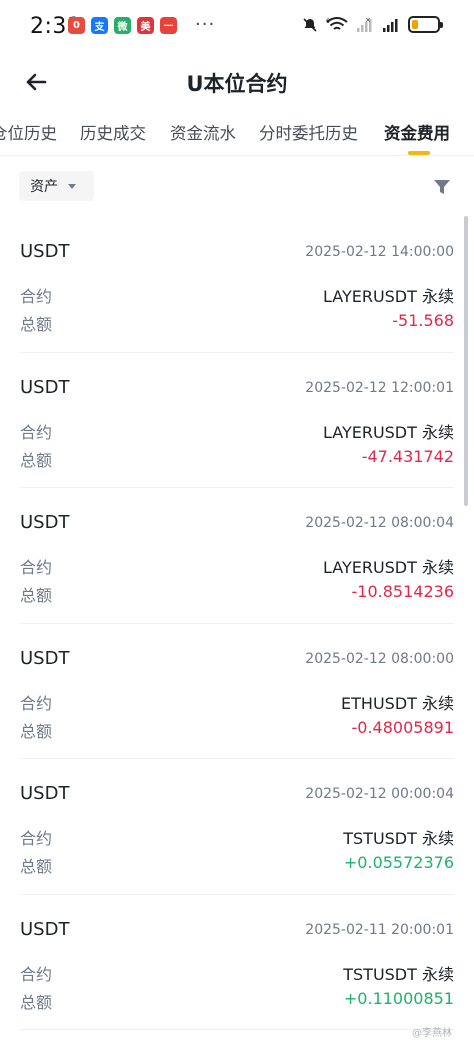 This screenshot has height=1041, width=474. What do you see at coordinates (419, 153) in the screenshot?
I see `active-tab-indicator` at bounding box center [419, 153].